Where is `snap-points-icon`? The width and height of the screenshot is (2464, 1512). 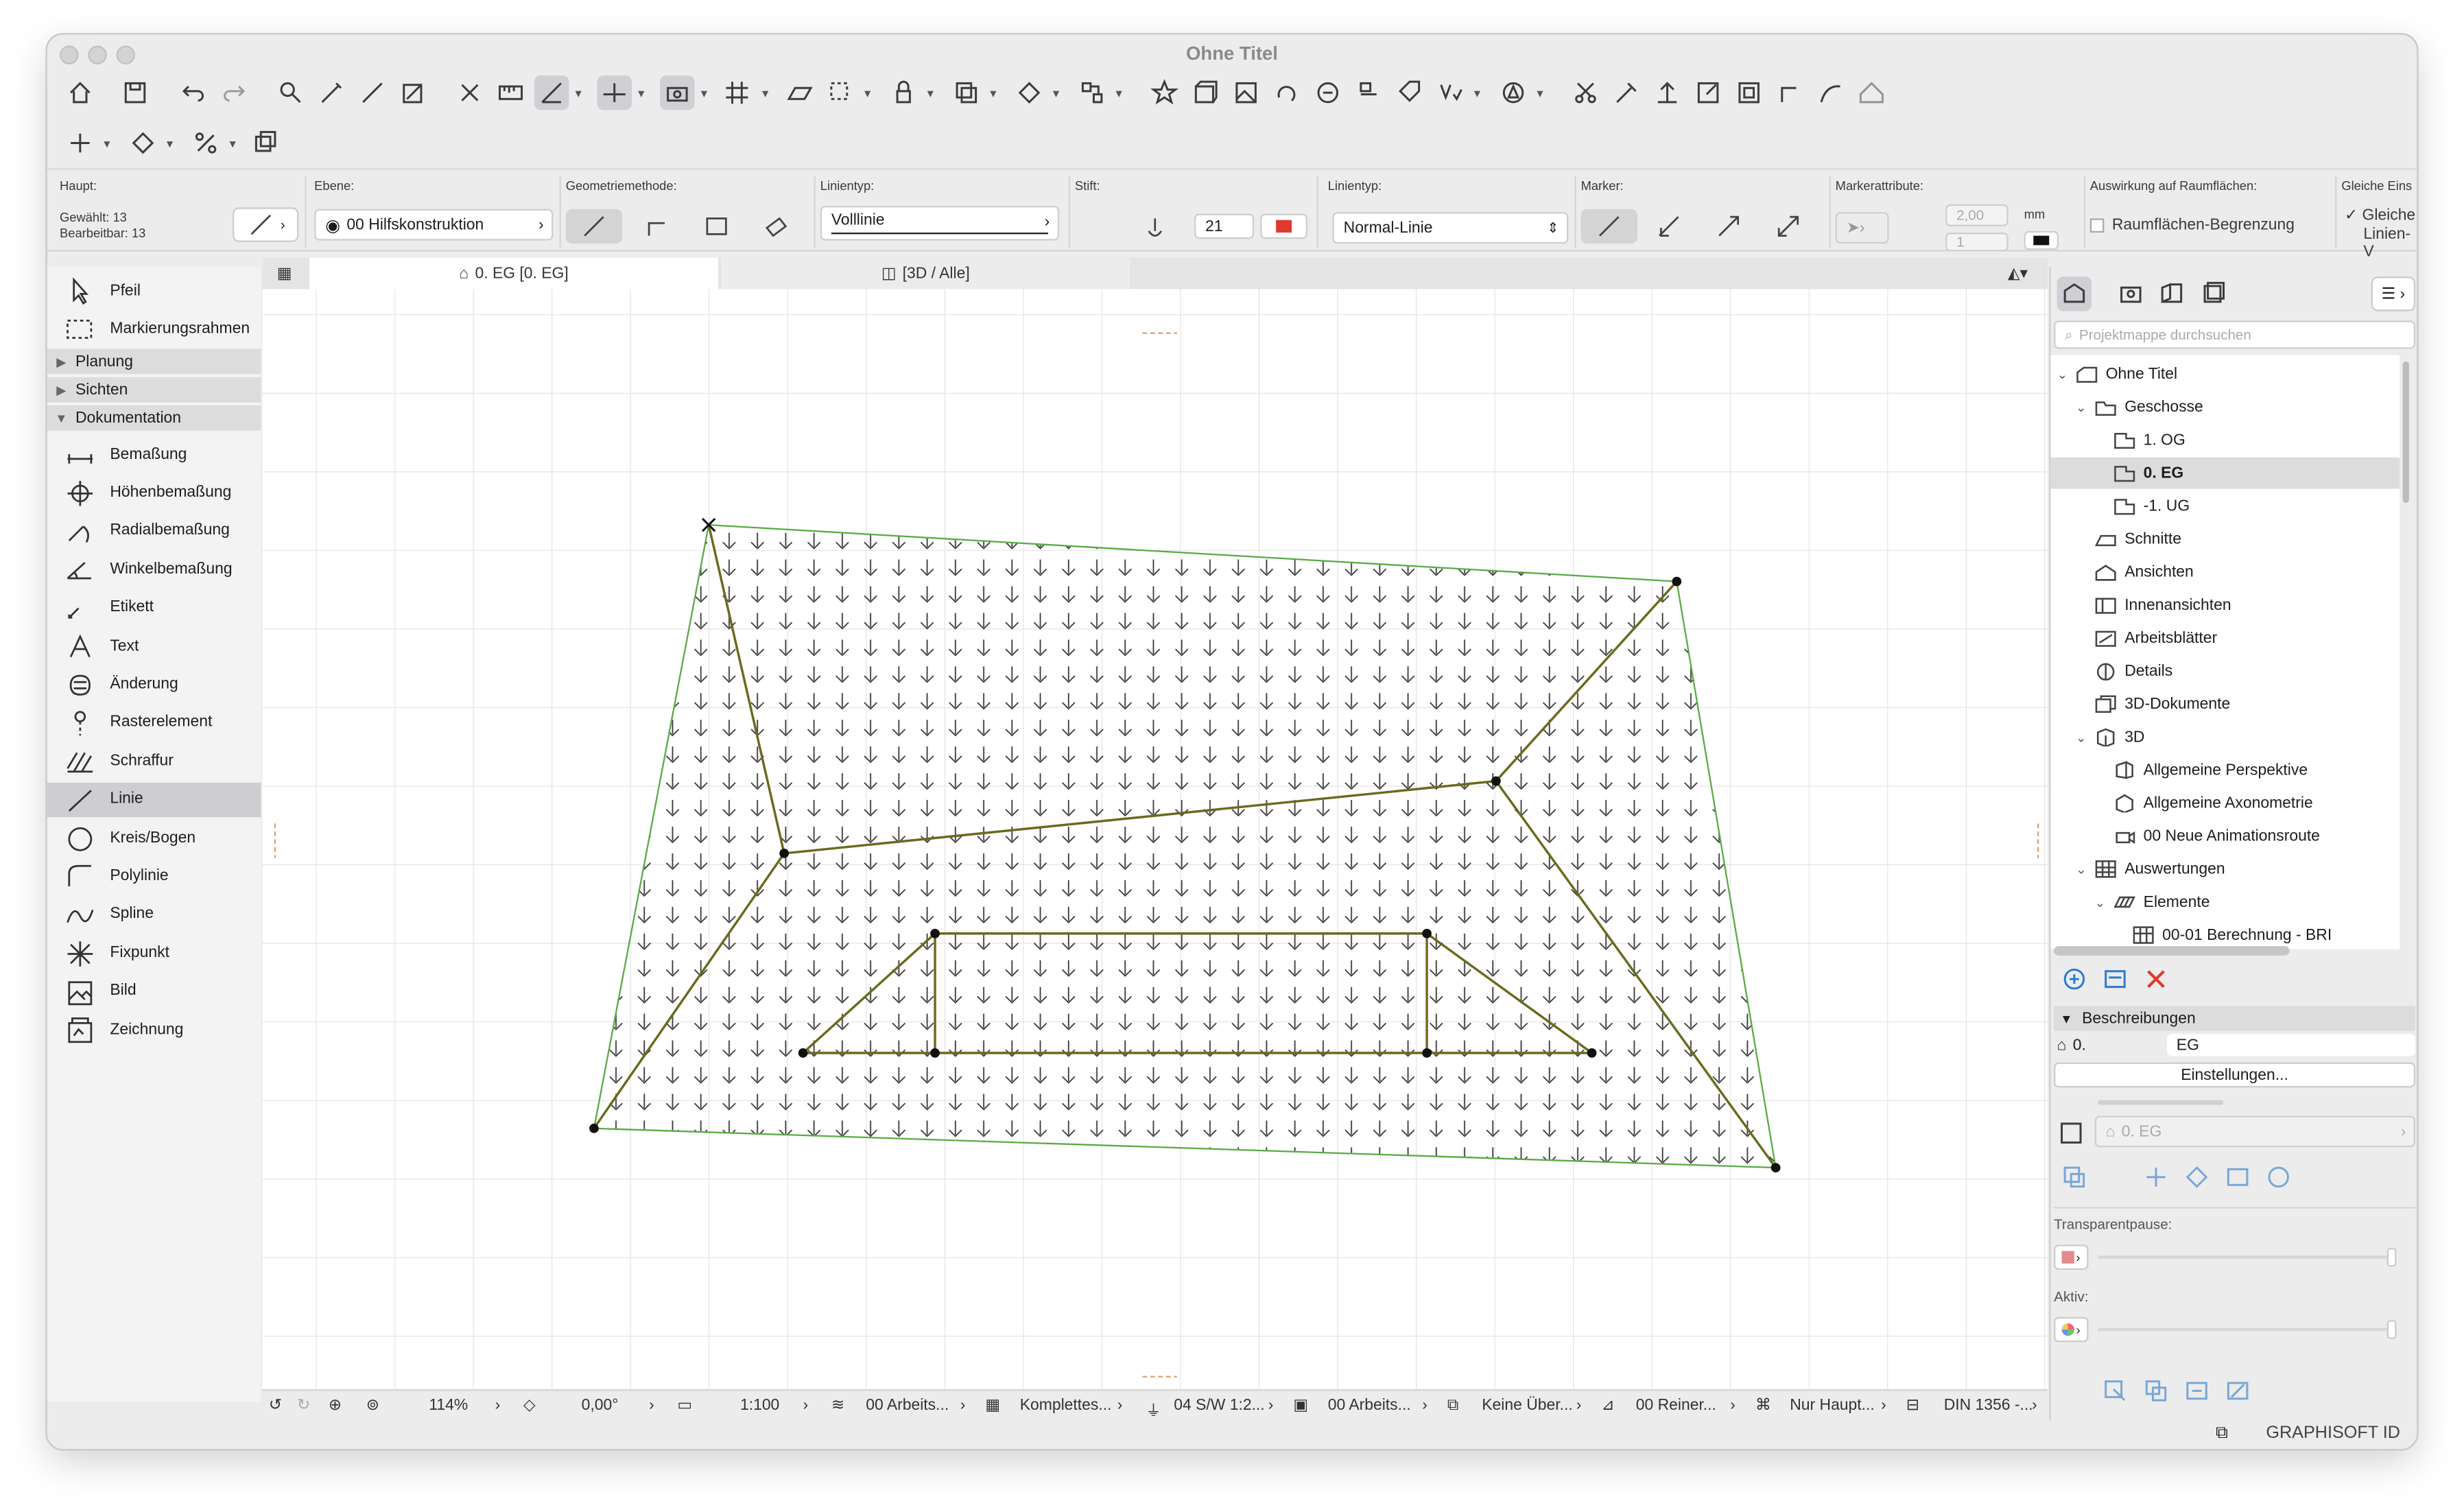
snap-points-icon is located at coordinates (678, 92).